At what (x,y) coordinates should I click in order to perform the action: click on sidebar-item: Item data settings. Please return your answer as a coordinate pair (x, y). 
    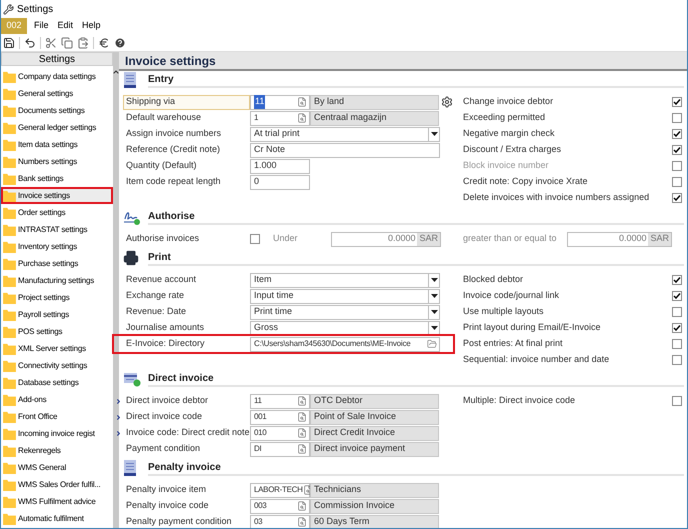
    Looking at the image, I should click on (57, 144).